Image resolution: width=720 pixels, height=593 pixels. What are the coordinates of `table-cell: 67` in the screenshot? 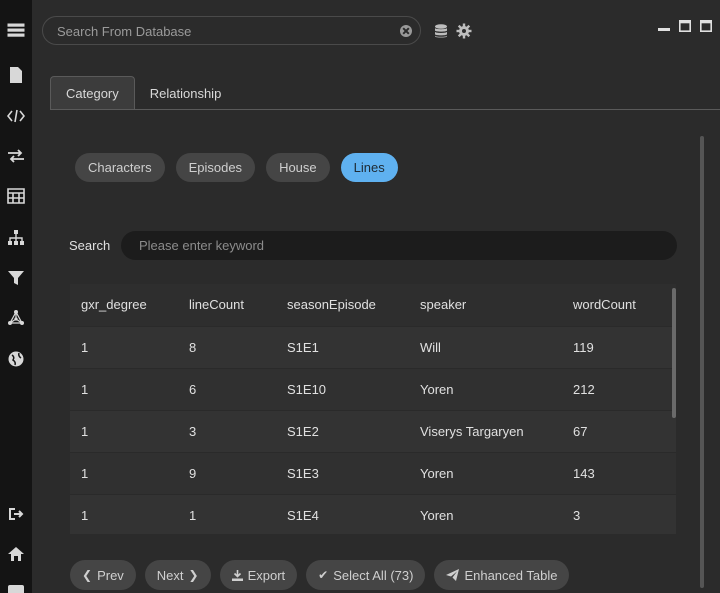 It's located at (580, 431).